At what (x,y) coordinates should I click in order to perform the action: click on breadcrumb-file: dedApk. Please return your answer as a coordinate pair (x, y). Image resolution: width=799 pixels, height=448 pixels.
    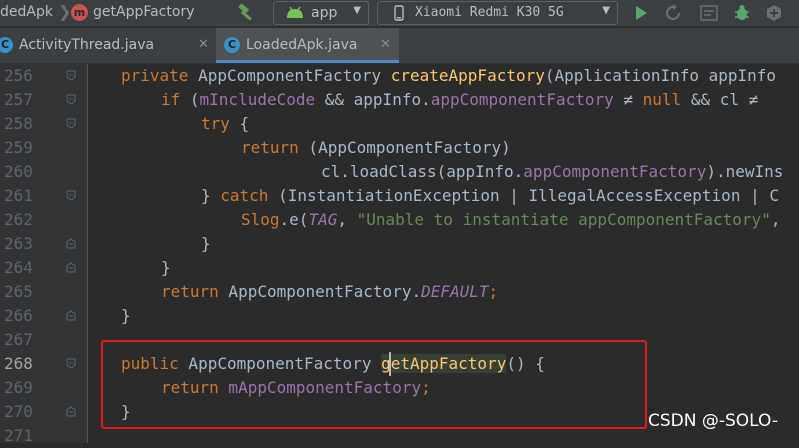
    Looking at the image, I should click on (26, 12).